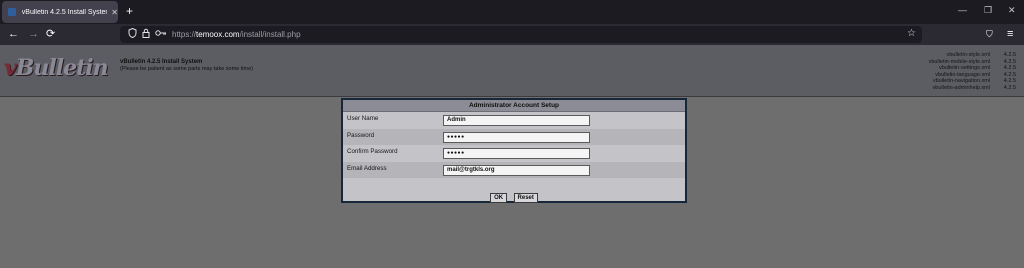 This screenshot has height=268, width=1024. I want to click on vbulletin-logo: vBulletin, so click(56, 68).